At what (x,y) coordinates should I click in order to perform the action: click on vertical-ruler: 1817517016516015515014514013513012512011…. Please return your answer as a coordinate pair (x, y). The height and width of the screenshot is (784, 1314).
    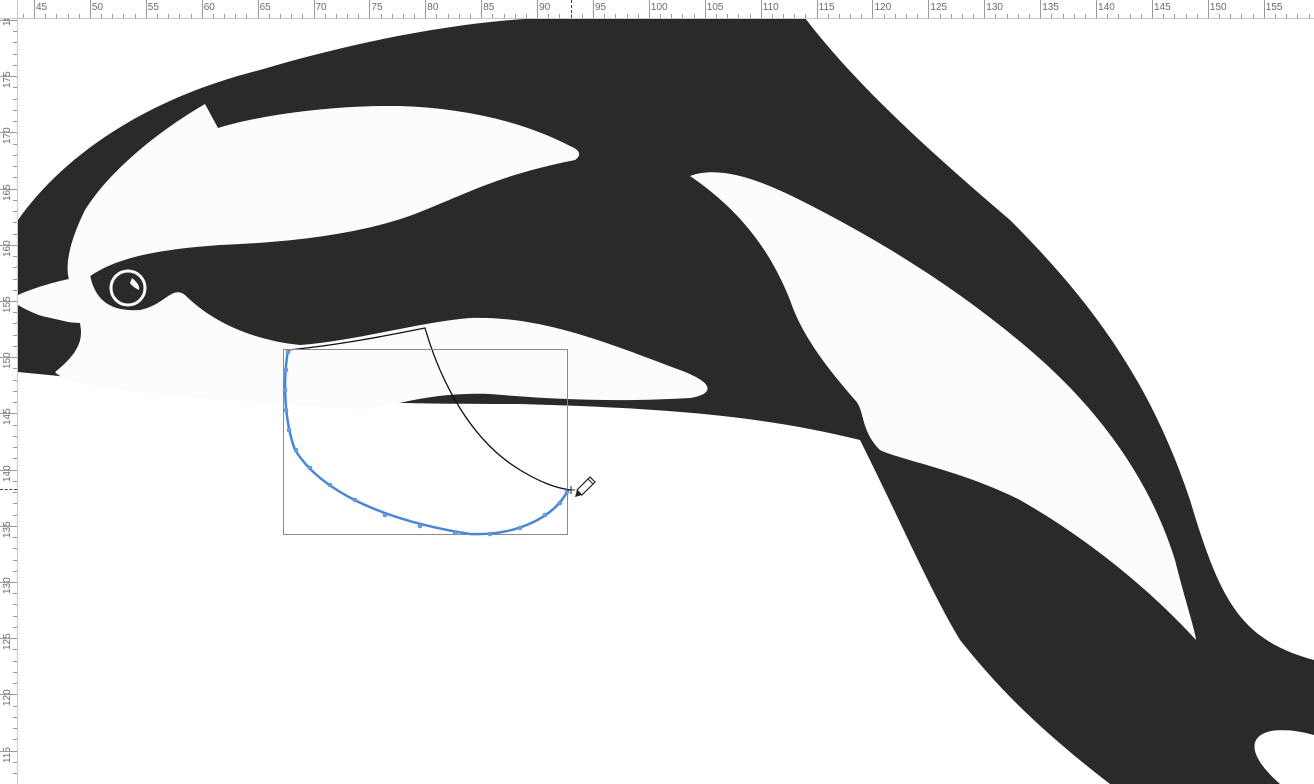
    Looking at the image, I should click on (9, 392).